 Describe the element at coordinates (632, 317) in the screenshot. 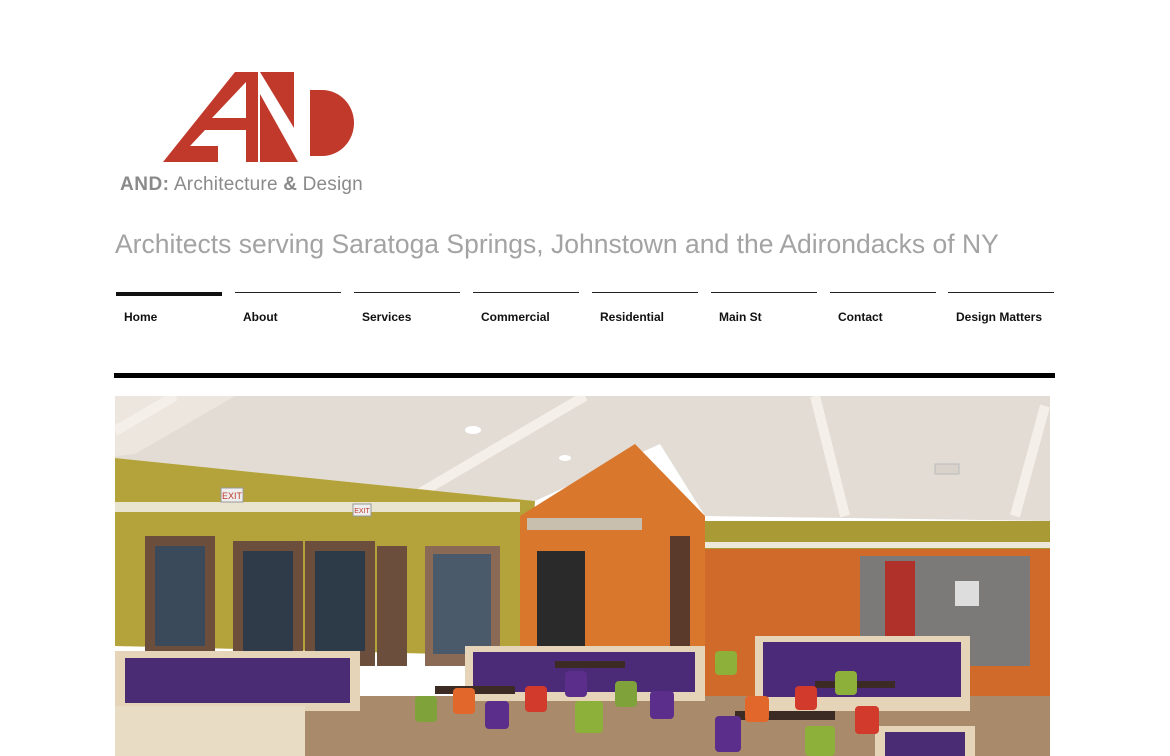

I see `nav-item-label: Residential` at that location.